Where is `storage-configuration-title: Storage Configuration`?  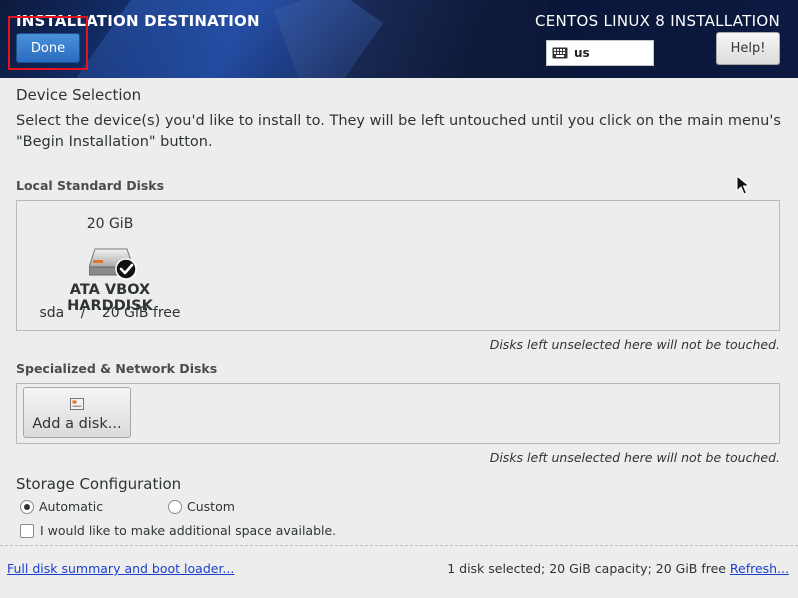 storage-configuration-title: Storage Configuration is located at coordinates (99, 484).